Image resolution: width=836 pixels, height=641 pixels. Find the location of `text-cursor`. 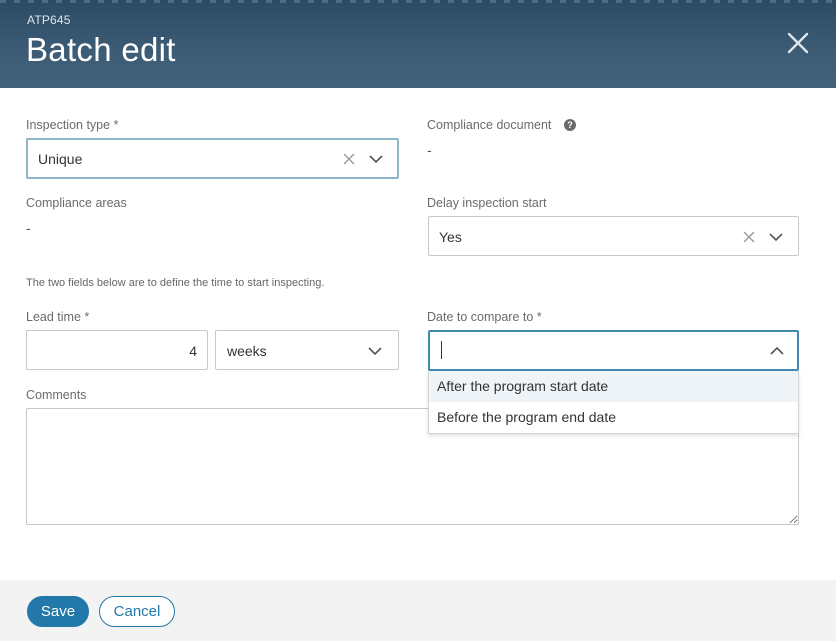

text-cursor is located at coordinates (441, 350).